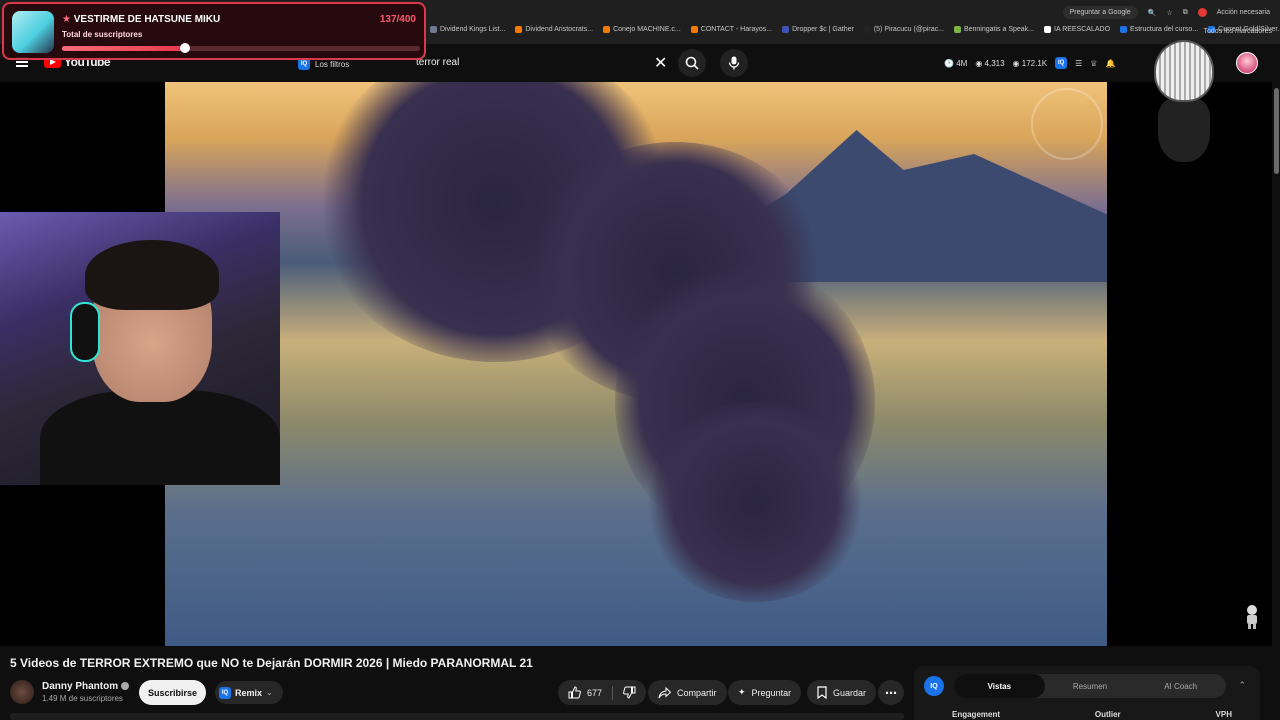 This screenshot has width=1280, height=720. What do you see at coordinates (123, 48) in the screenshot?
I see `goal-progress-fill` at bounding box center [123, 48].